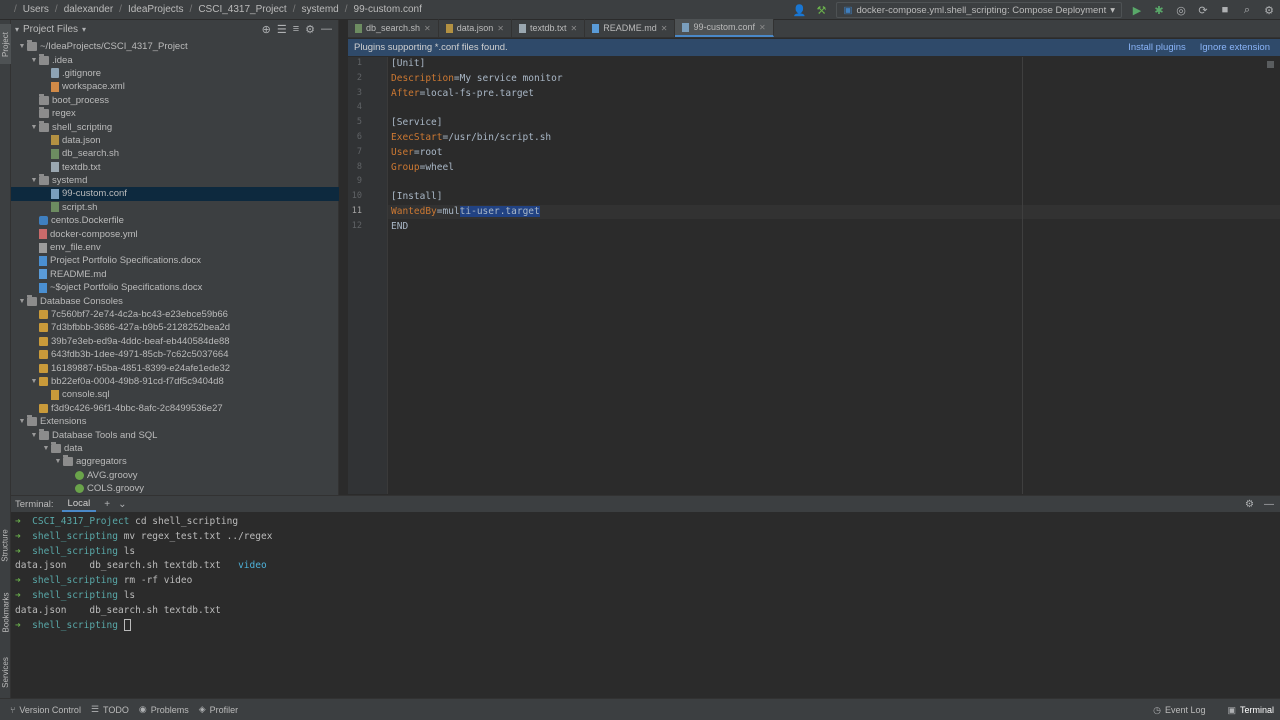 This screenshot has width=1280, height=720. What do you see at coordinates (175, 73) in the screenshot?
I see `tree-file: .gitignore` at bounding box center [175, 73].